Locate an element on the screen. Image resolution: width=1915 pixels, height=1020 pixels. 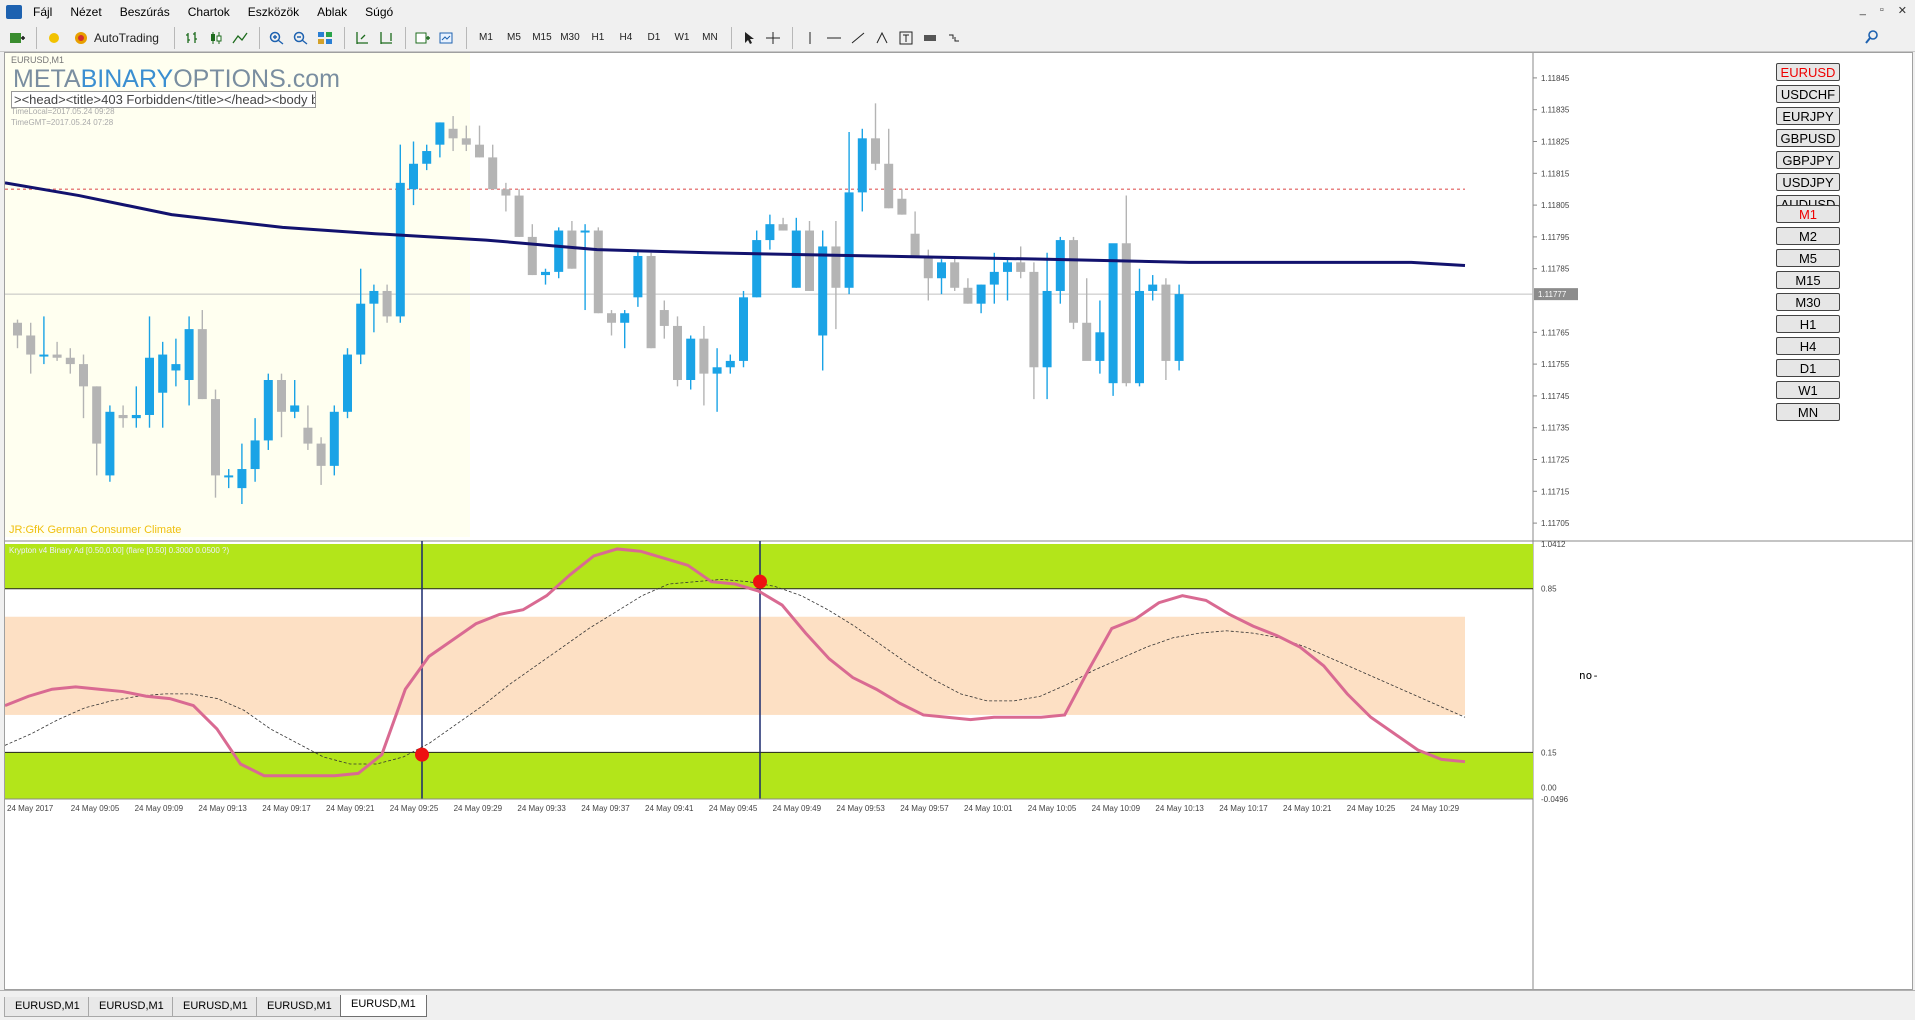
timeframe-button-m15: M15 is located at coordinates (1808, 280).